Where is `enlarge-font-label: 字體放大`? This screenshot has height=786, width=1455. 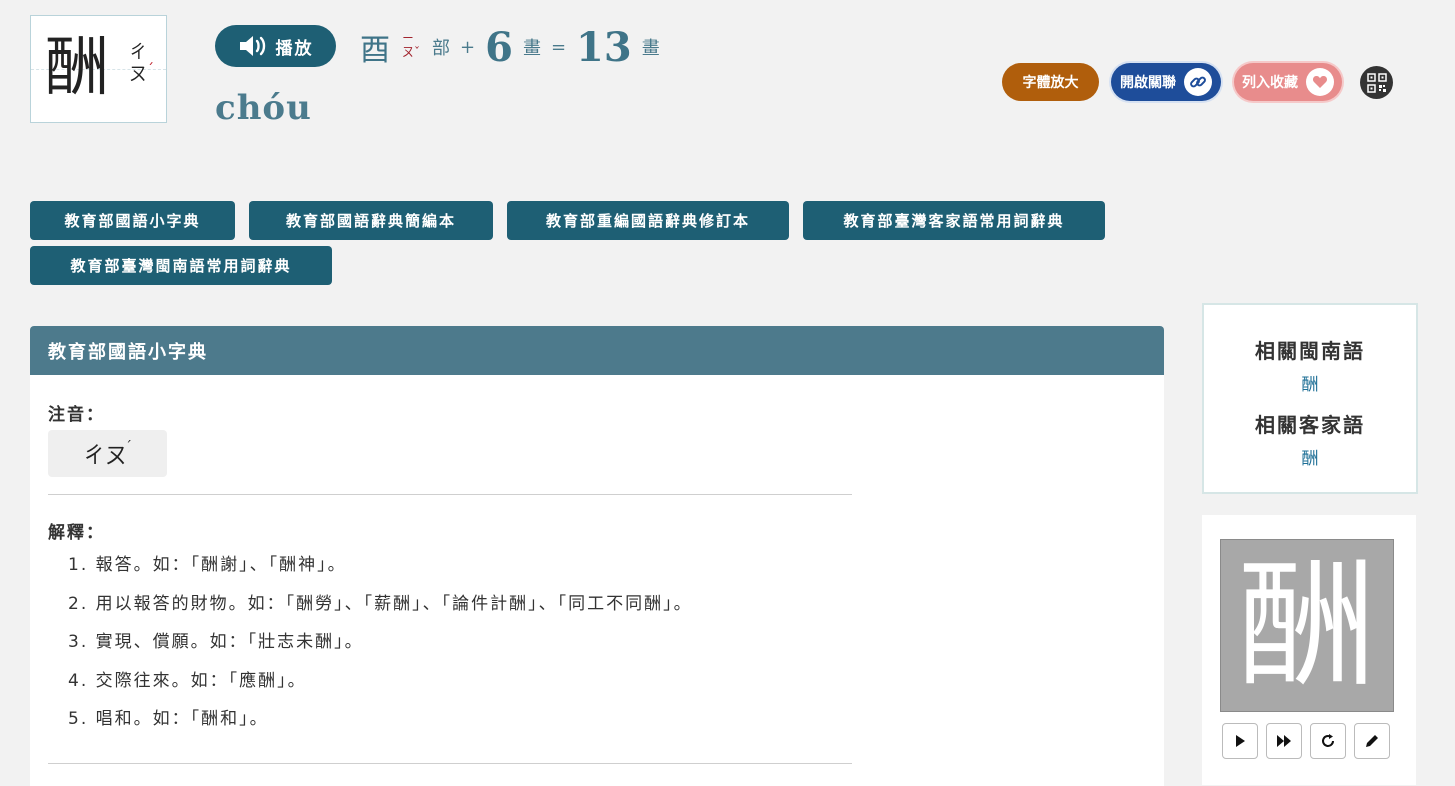
enlarge-font-label: 字體放大 is located at coordinates (1050, 83).